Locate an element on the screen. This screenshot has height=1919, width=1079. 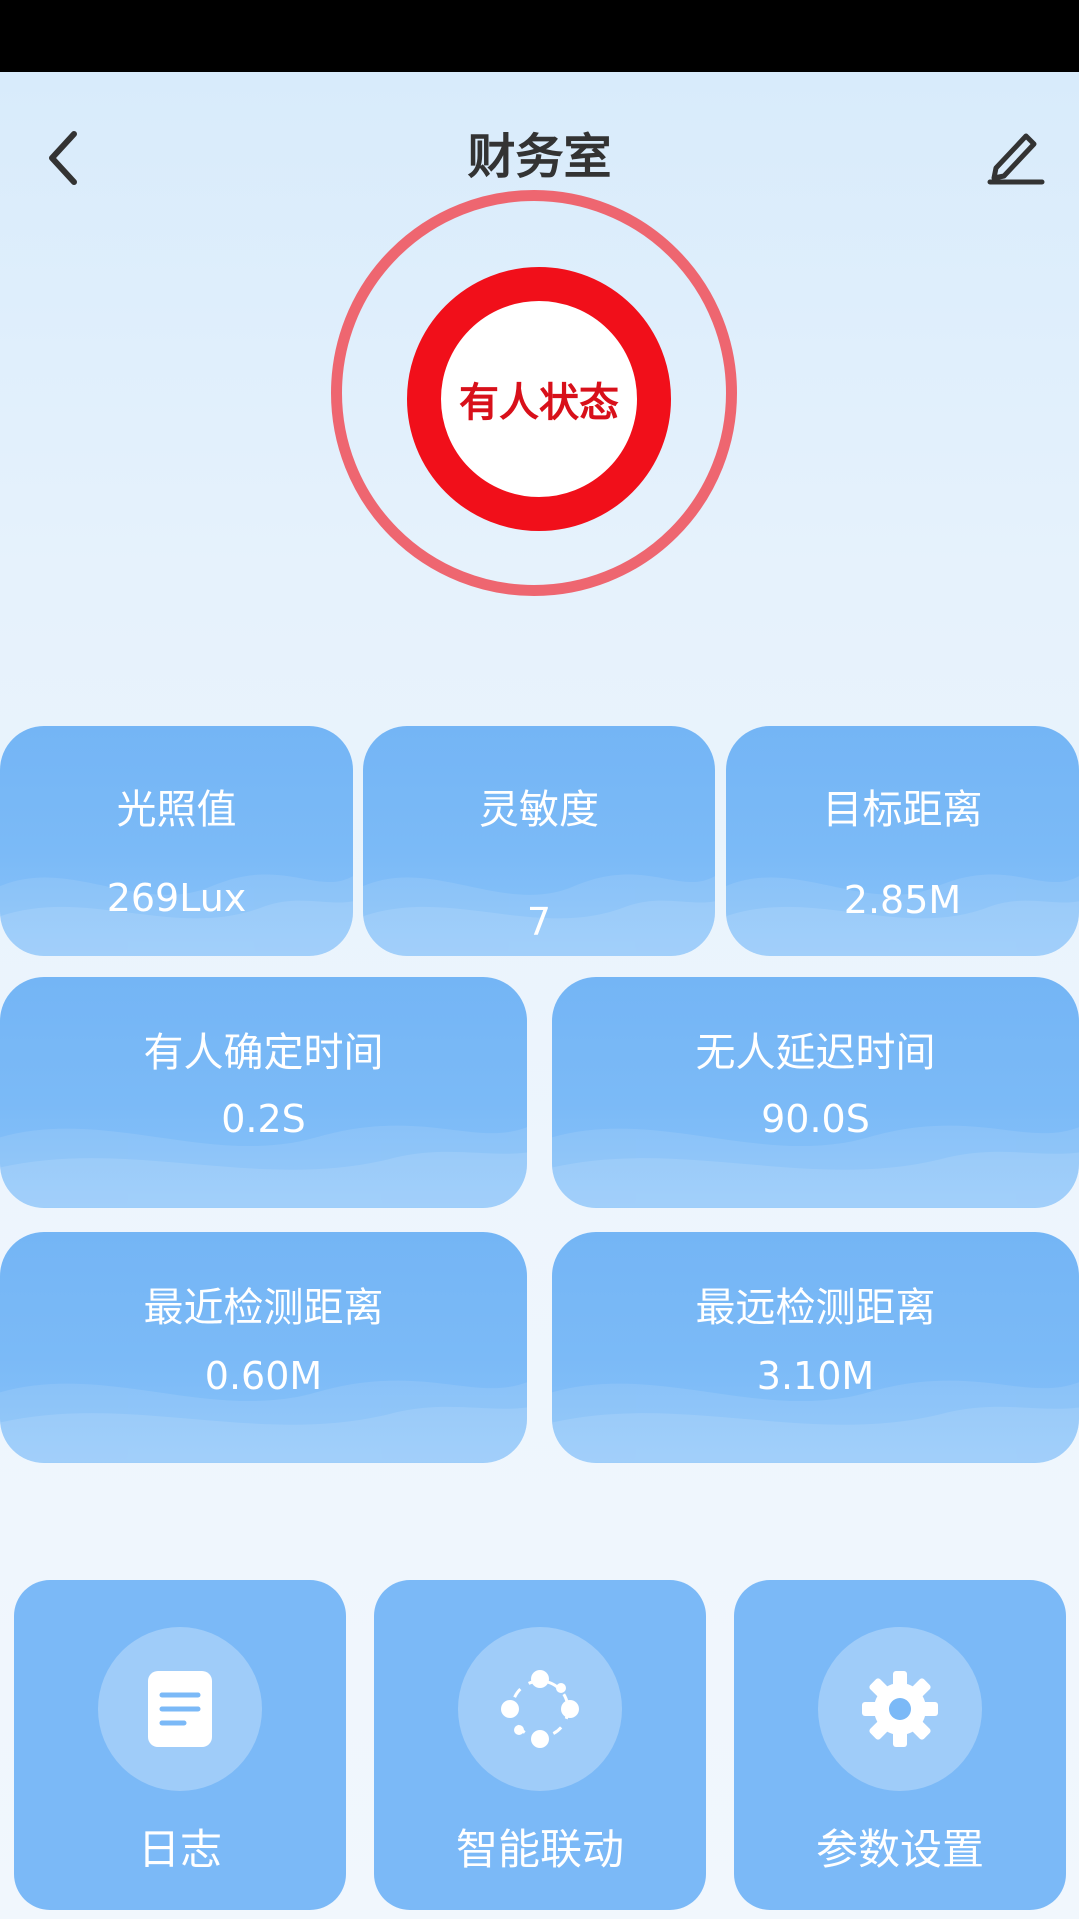
metric-value: 2.85M is located at coordinates (902, 900).